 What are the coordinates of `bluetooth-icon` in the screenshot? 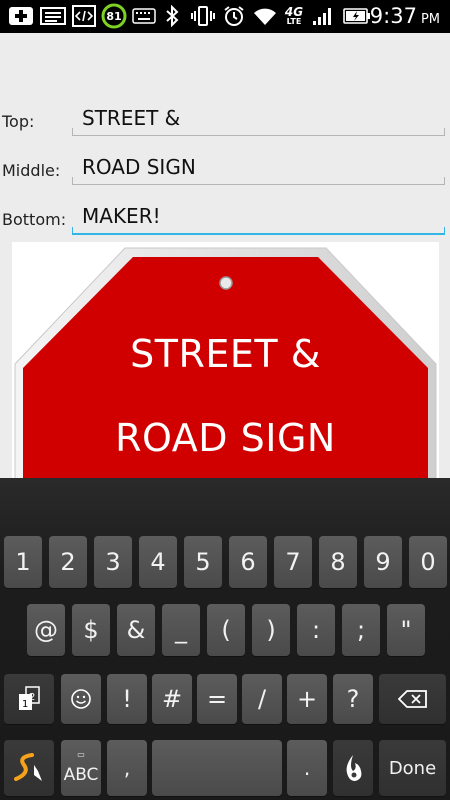 It's located at (172, 16).